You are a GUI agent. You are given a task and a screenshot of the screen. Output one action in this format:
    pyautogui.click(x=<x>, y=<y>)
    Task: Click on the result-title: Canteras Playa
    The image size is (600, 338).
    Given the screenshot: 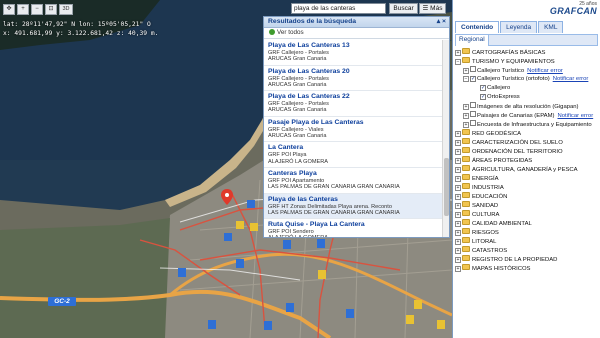 What is the action you would take?
    pyautogui.click(x=353, y=174)
    